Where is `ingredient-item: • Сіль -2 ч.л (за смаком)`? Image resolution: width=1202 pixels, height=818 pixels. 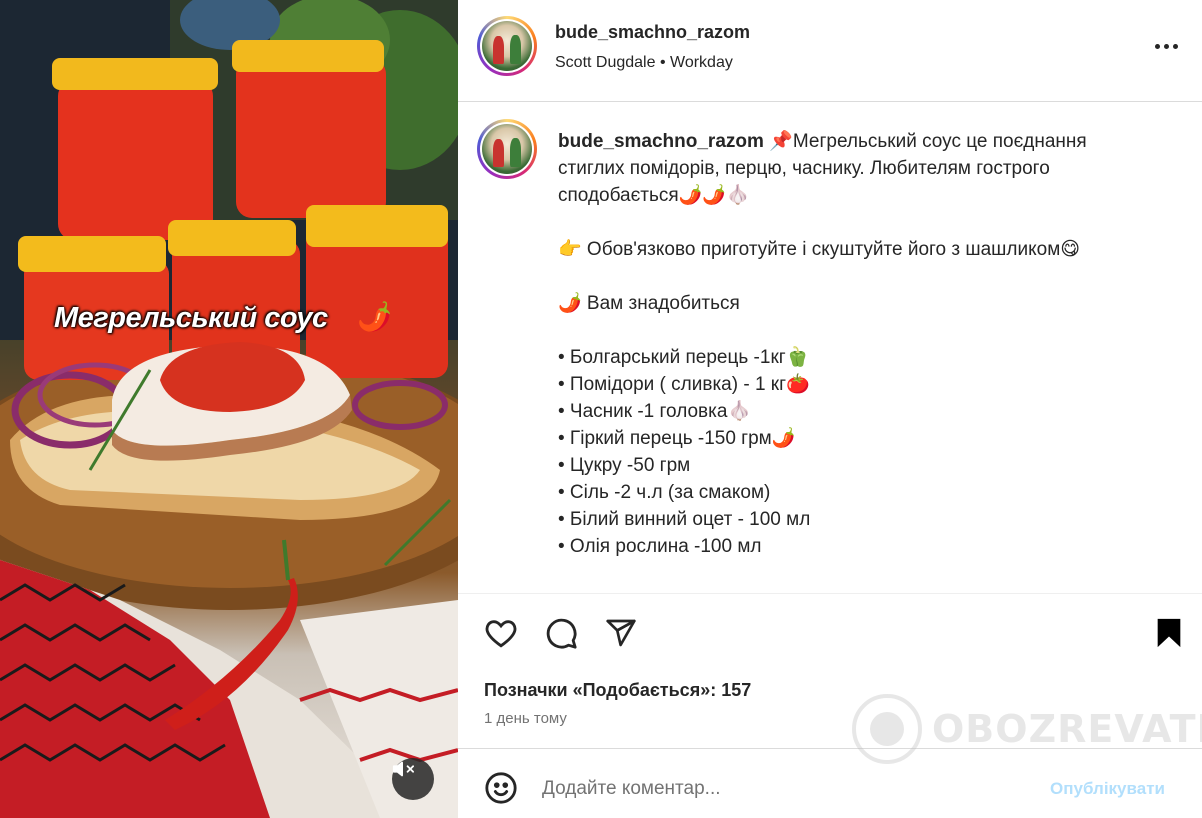
ingredient-item: • Сіль -2 ч.л (за смаком) is located at coordinates (664, 492).